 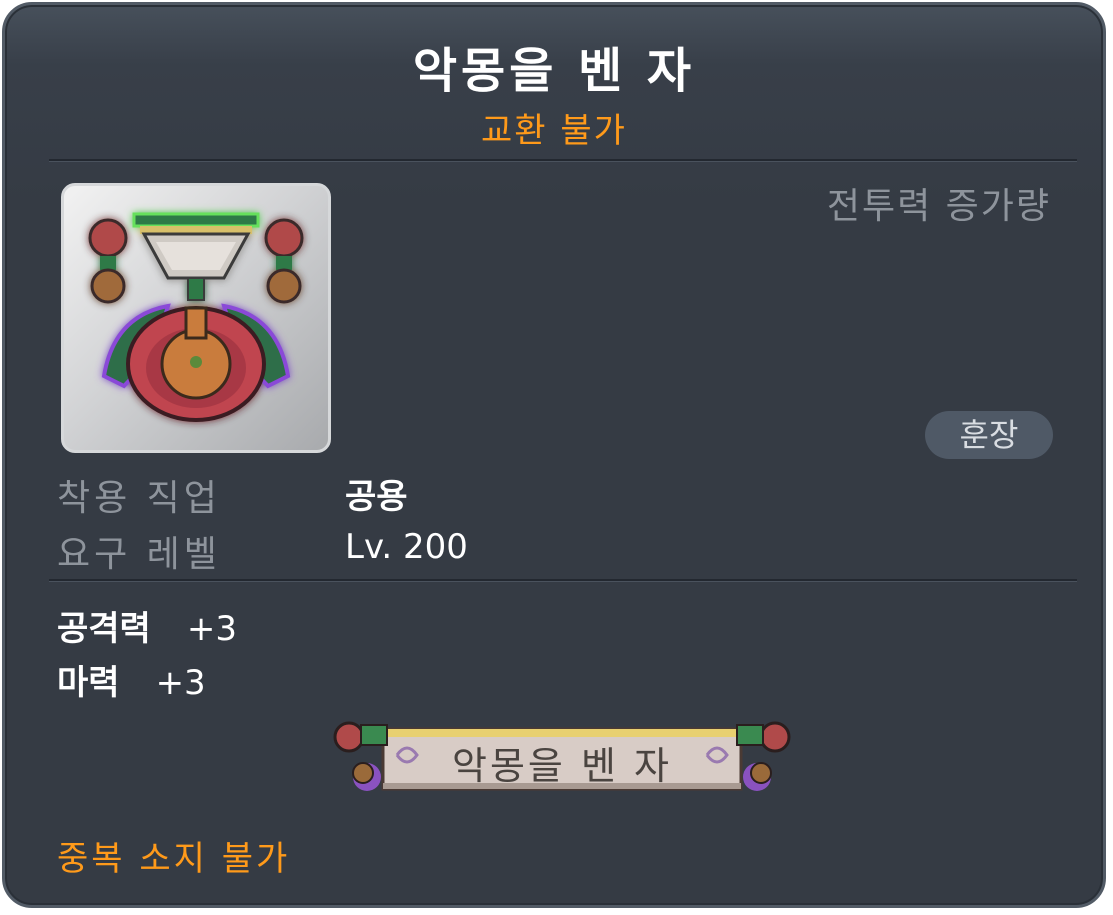 What do you see at coordinates (139, 554) in the screenshot?
I see `level-label: 요구 레벨` at bounding box center [139, 554].